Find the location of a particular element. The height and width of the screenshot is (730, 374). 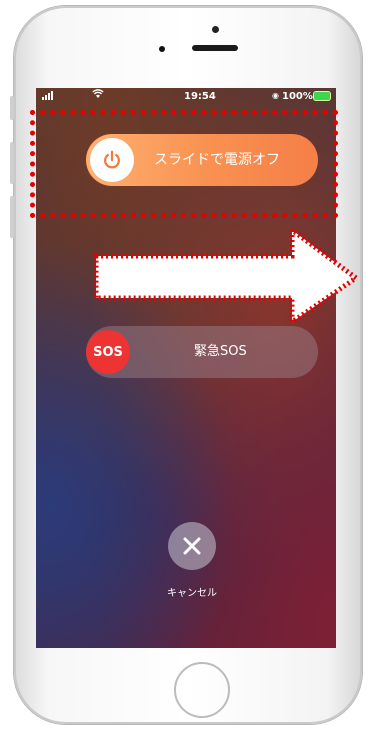

battery-percentage: 100% is located at coordinates (297, 96).